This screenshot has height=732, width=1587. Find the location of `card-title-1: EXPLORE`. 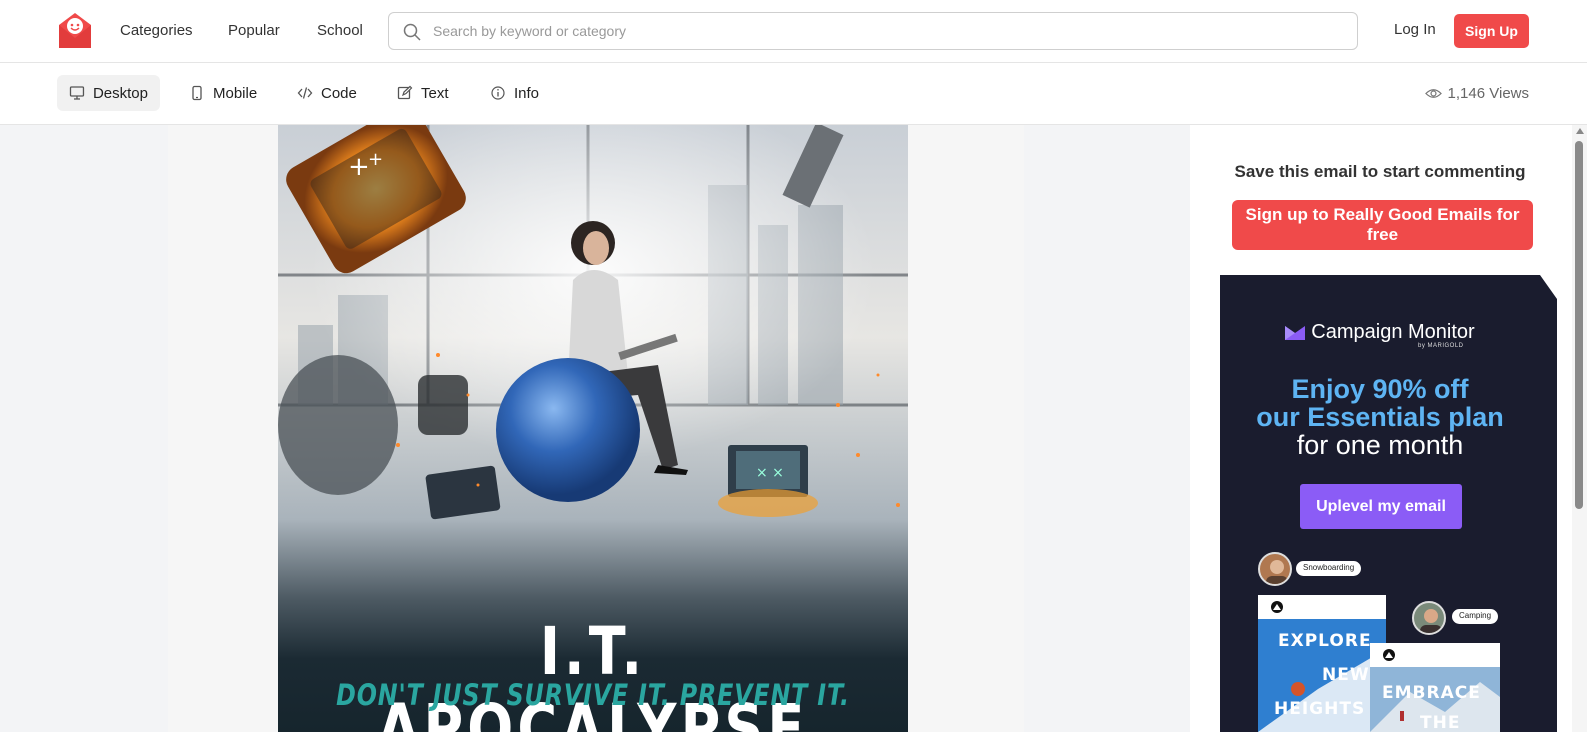

card-title-1: EXPLORE is located at coordinates (1325, 641).